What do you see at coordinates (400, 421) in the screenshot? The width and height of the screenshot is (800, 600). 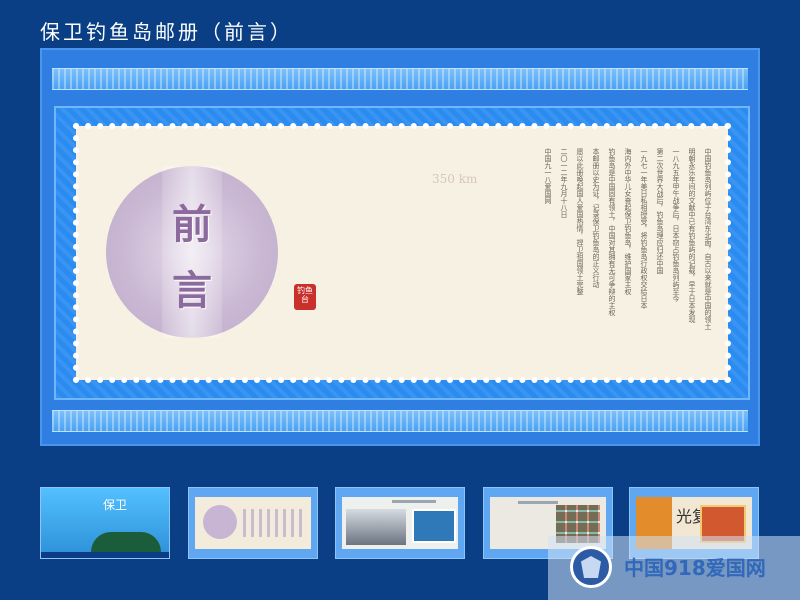 I see `bottom-decorative-band` at bounding box center [400, 421].